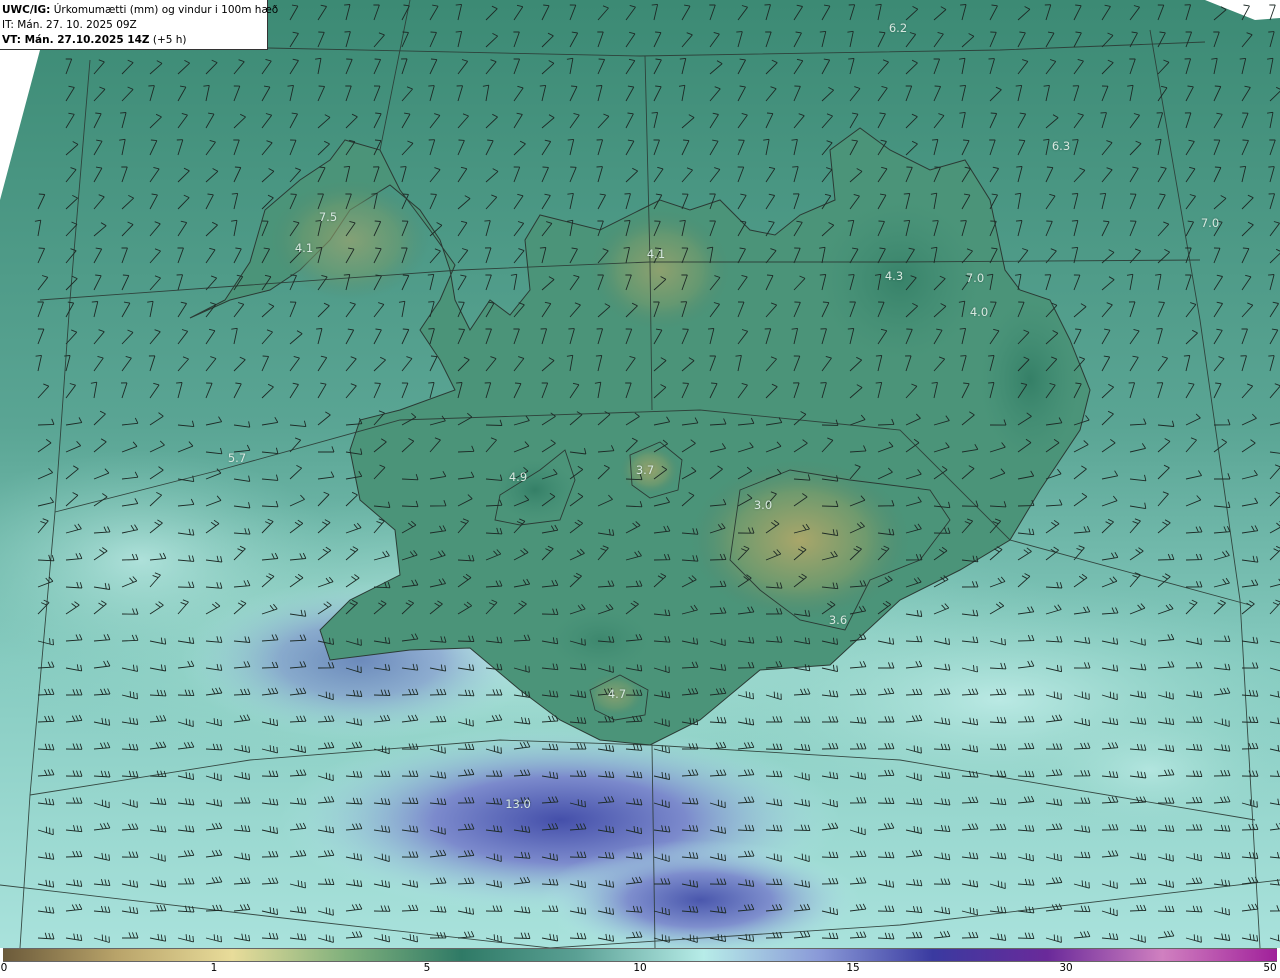 The width and height of the screenshot is (1280, 978). Describe the element at coordinates (763, 505) in the screenshot. I see `map-value-label: 3.0` at that location.